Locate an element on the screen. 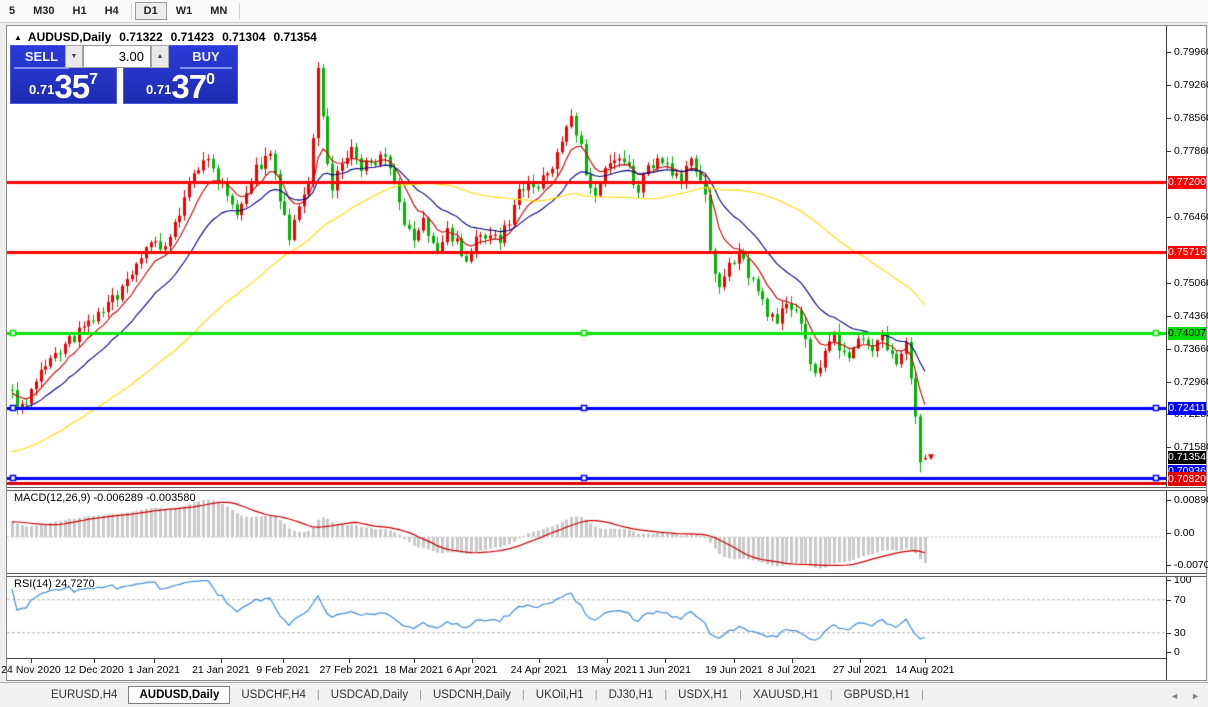 This screenshot has height=707, width=1208. chart-tab-usdchf-h4: USDCHF,H4 is located at coordinates (273, 695).